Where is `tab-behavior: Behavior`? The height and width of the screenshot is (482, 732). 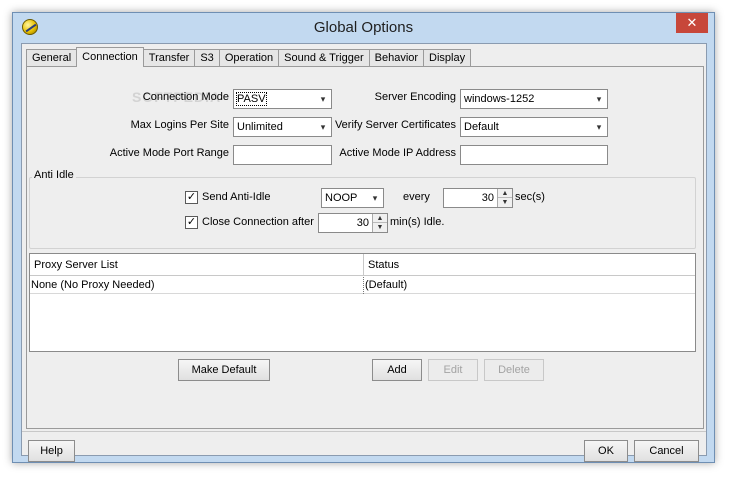 tab-behavior: Behavior is located at coordinates (396, 58).